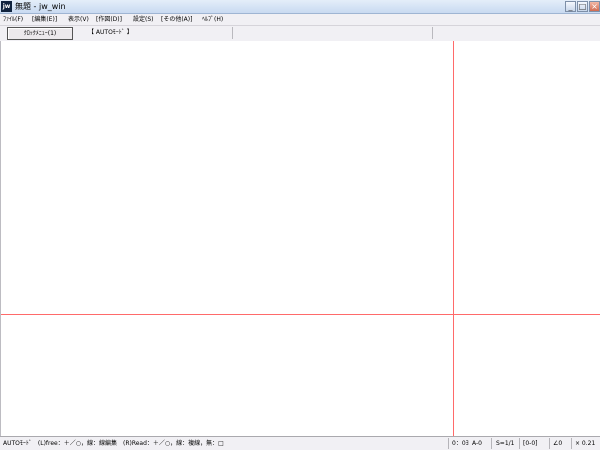 The image size is (600, 450). I want to click on status-angle: ∠0, so click(557, 443).